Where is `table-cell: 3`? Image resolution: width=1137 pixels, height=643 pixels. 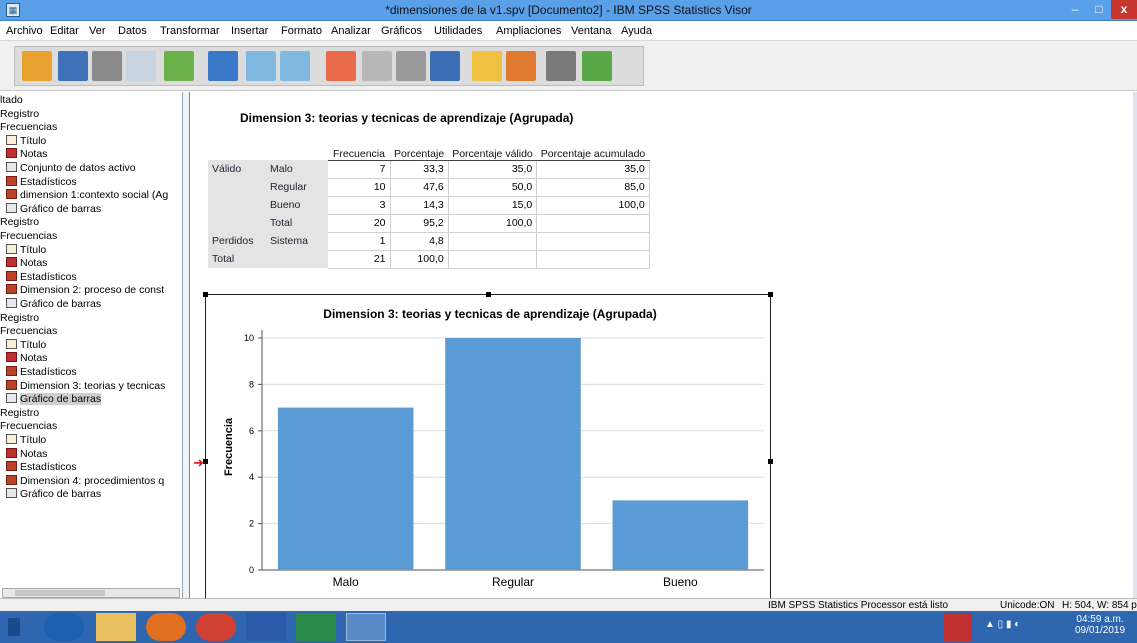 table-cell: 3 is located at coordinates (359, 205).